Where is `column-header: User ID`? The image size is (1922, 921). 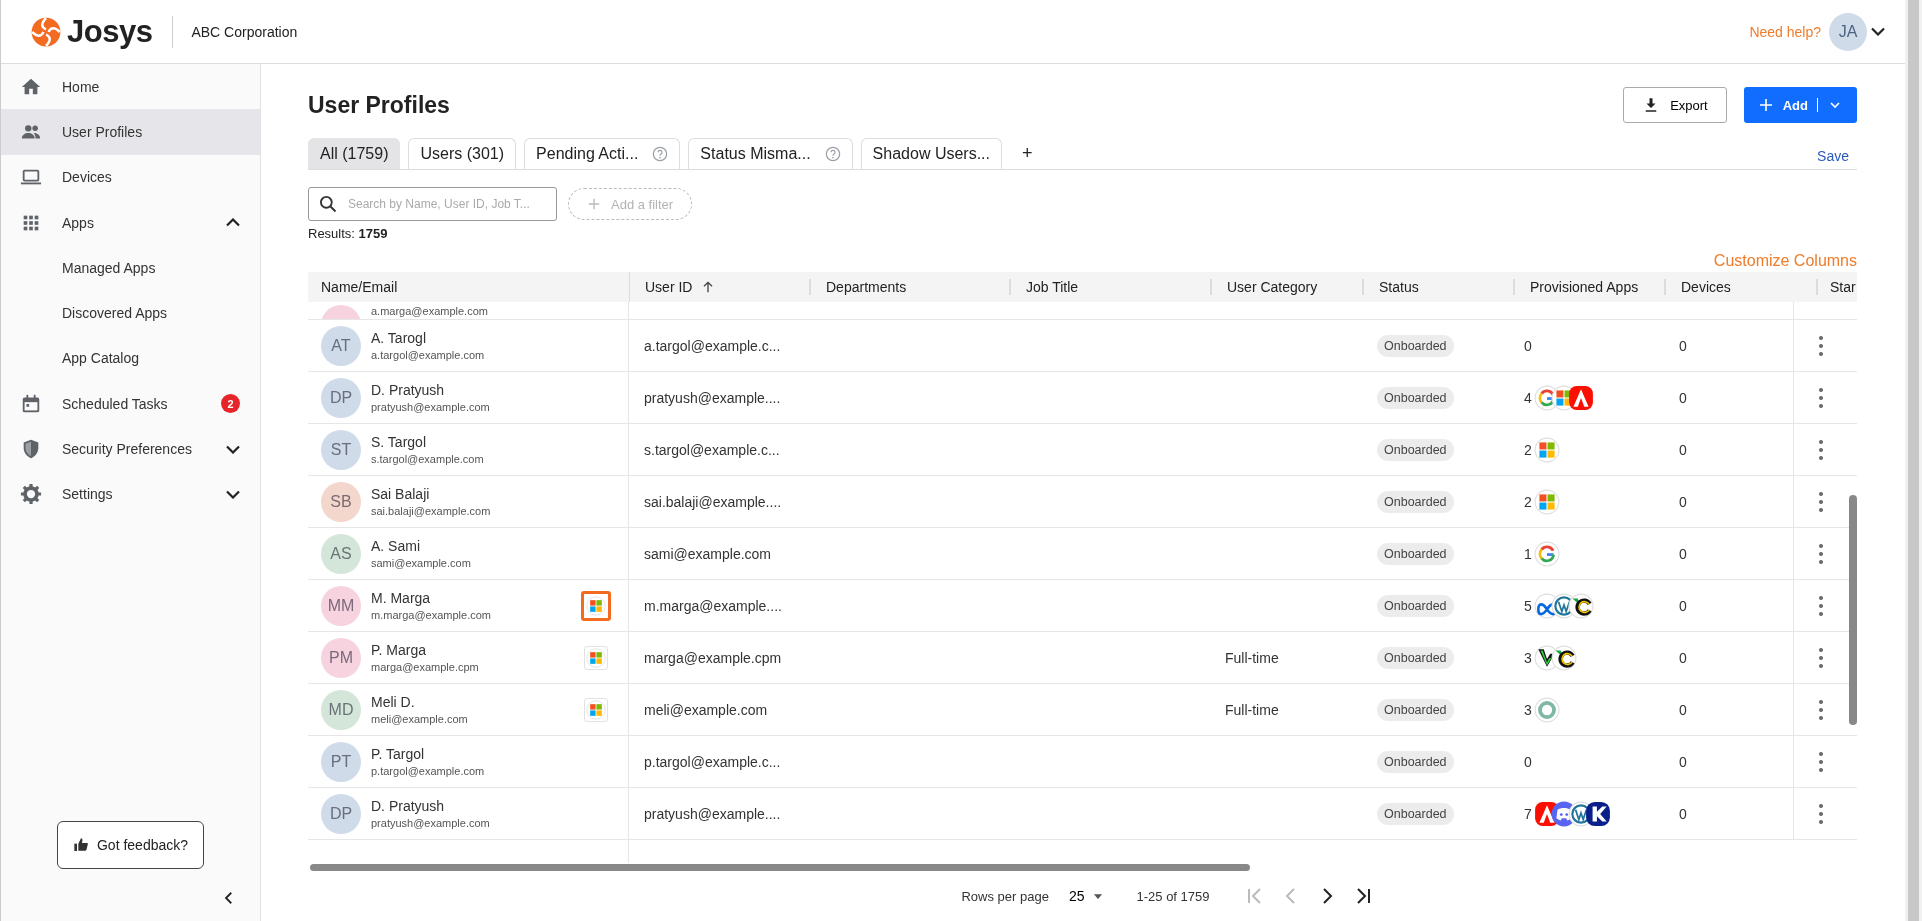 column-header: User ID is located at coordinates (719, 287).